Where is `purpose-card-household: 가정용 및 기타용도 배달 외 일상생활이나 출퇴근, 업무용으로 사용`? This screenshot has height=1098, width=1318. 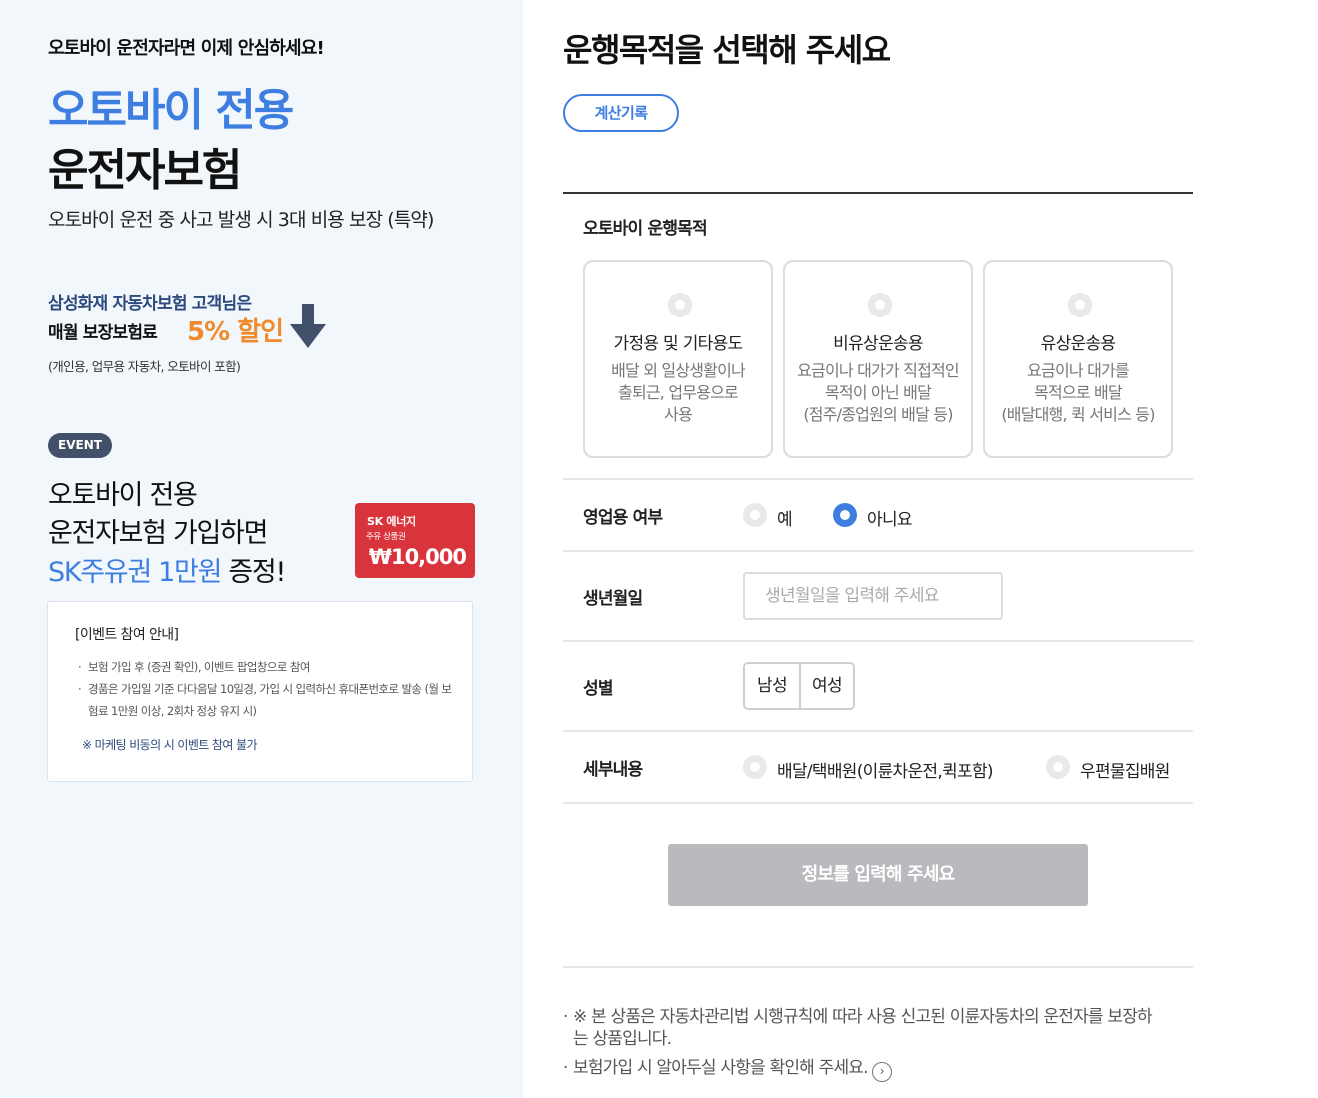 purpose-card-household: 가정용 및 기타용도 배달 외 일상생활이나 출퇴근, 업무용으로 사용 is located at coordinates (678, 359).